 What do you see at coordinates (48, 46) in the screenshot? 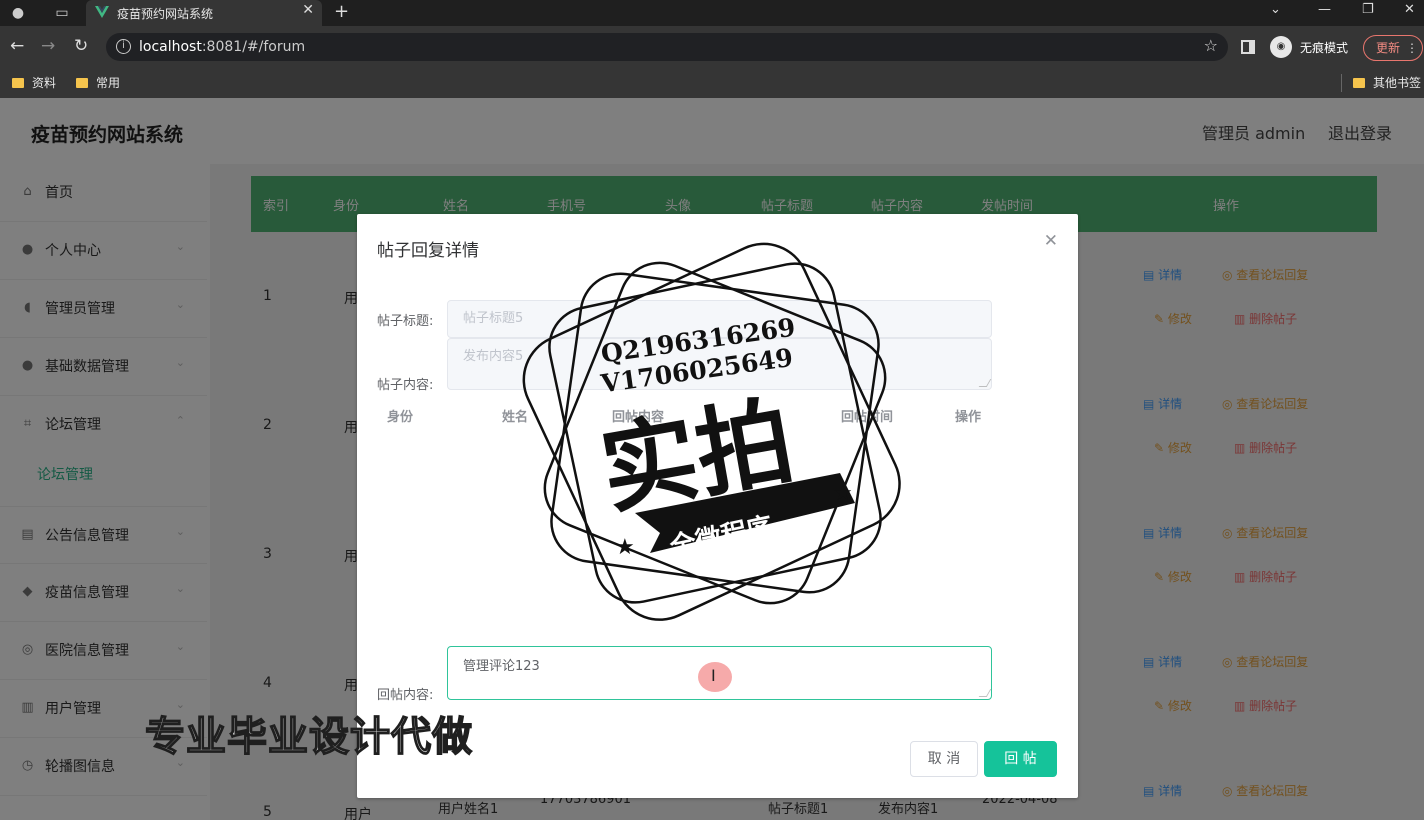
I see `forward-icon: →` at bounding box center [48, 46].